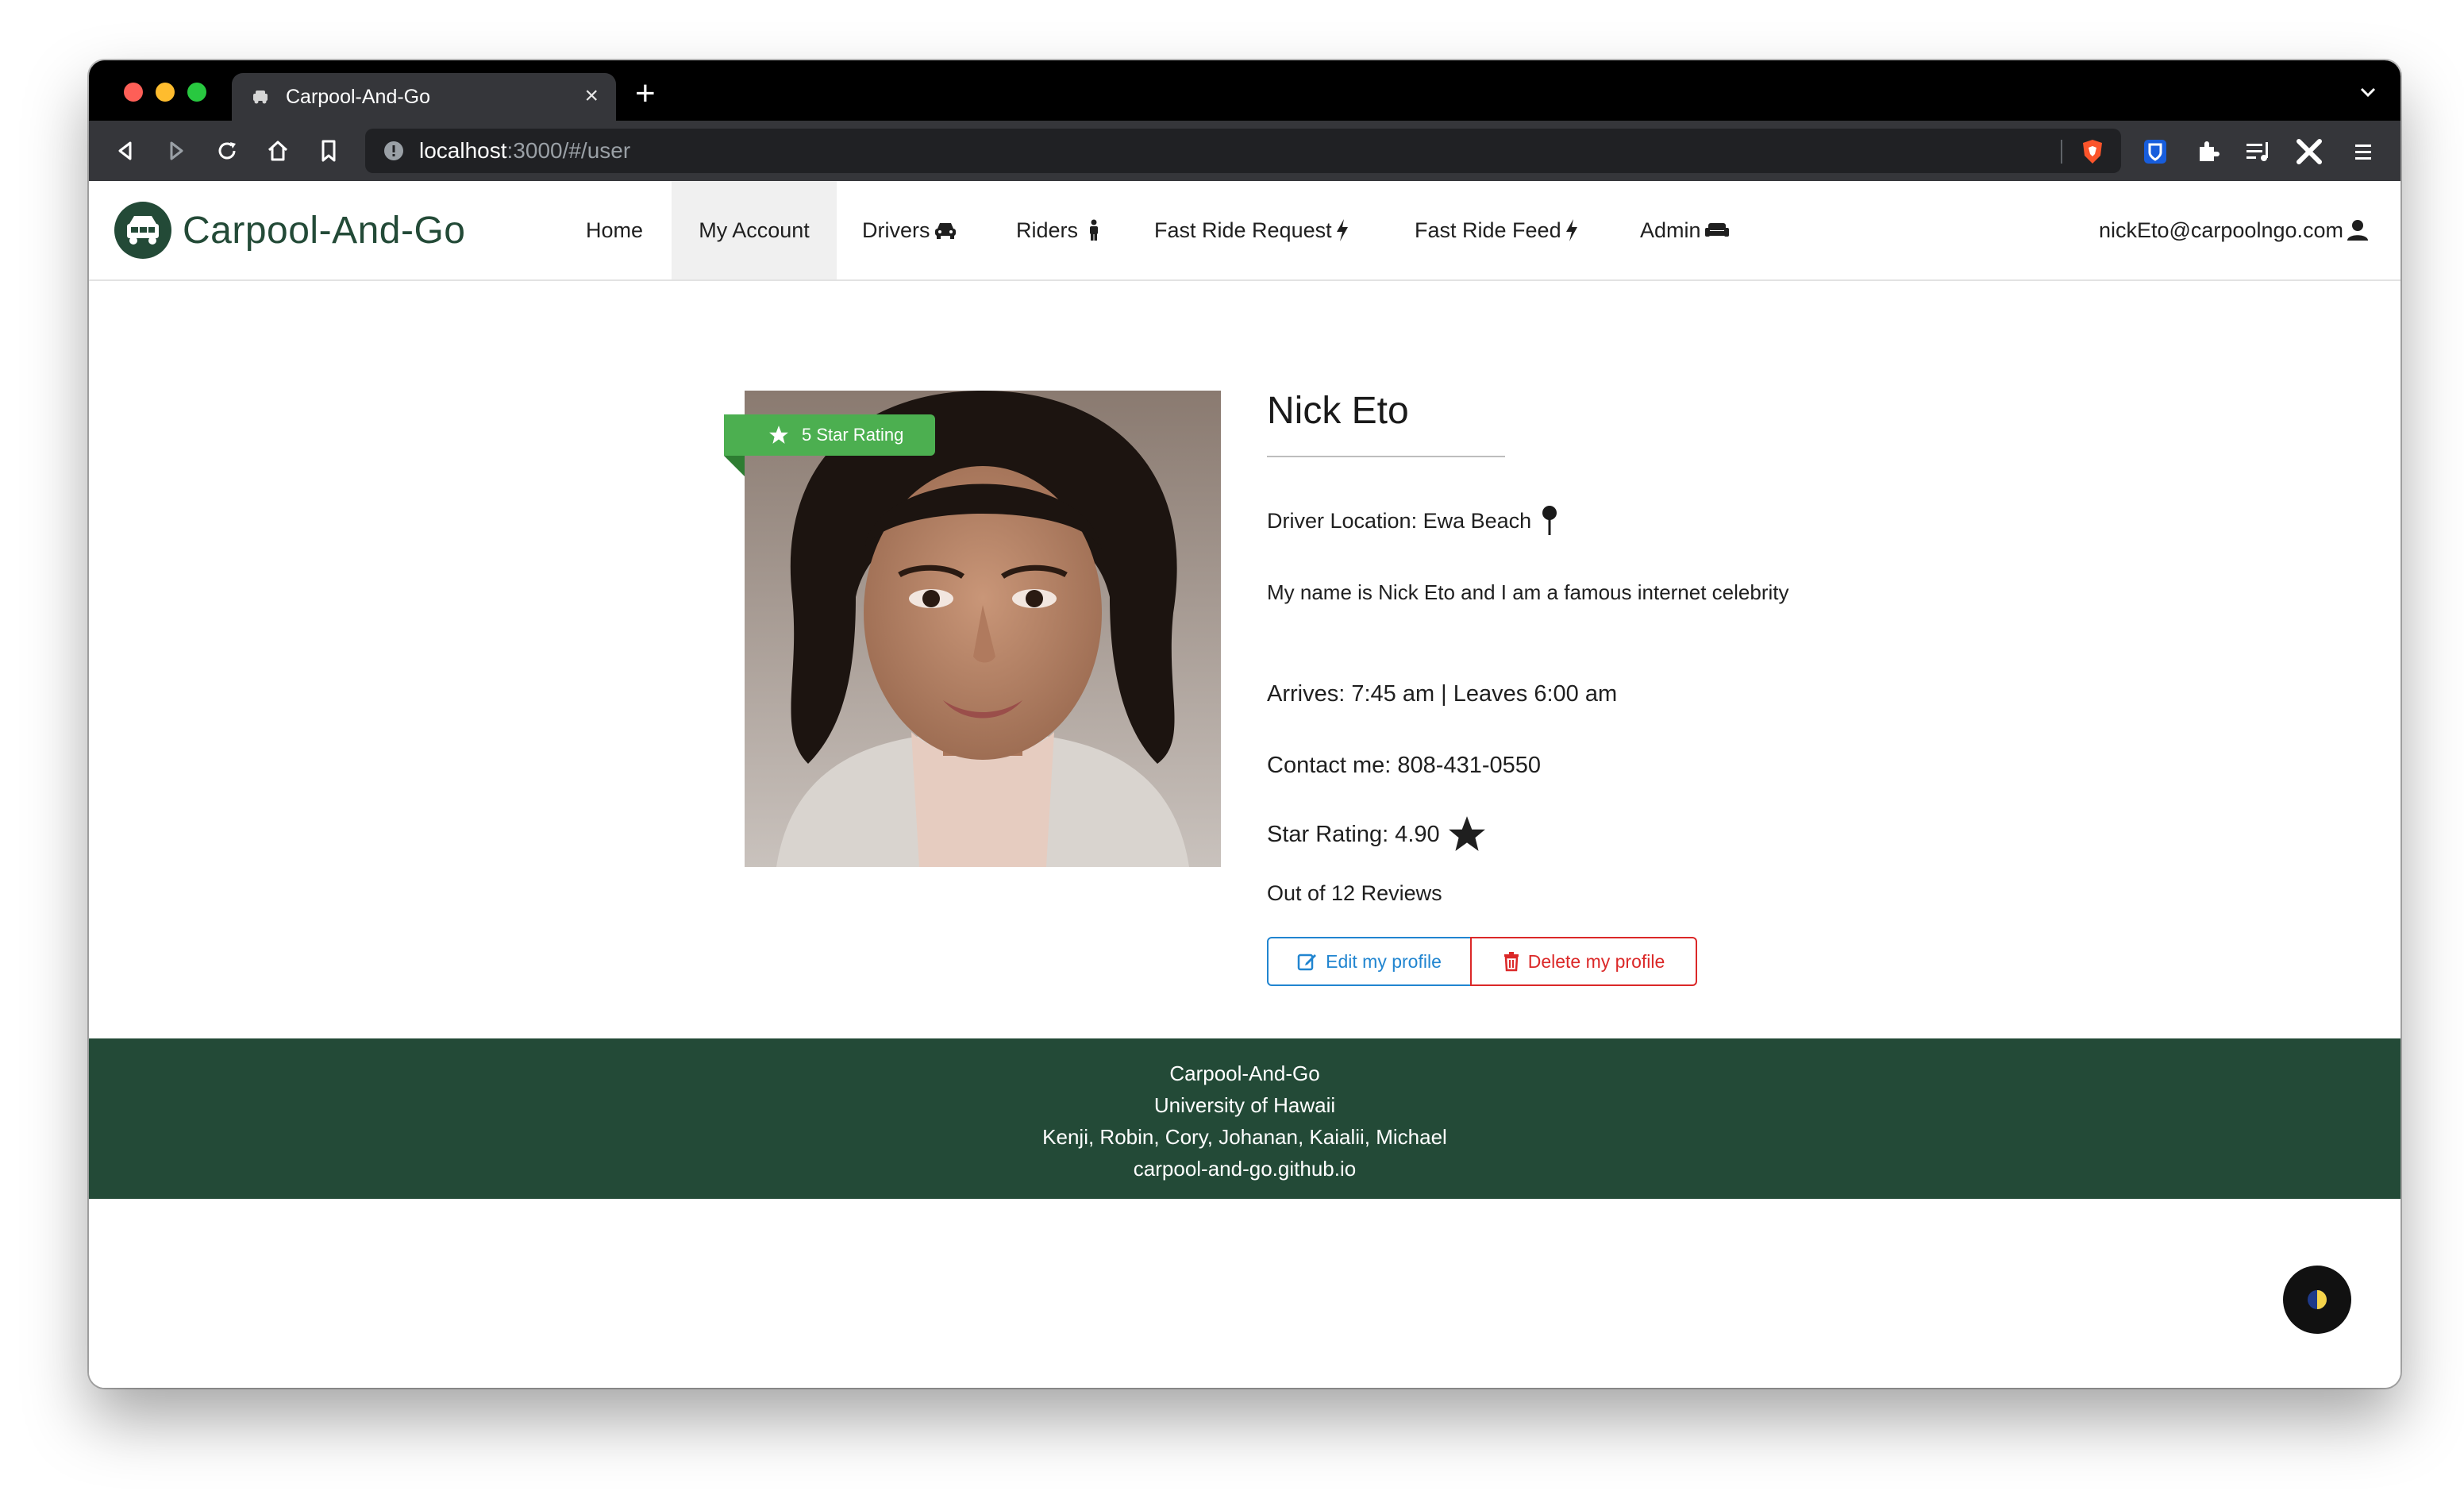 This screenshot has height=1491, width=2464. Describe the element at coordinates (945, 231) in the screenshot. I see `car-icon` at that location.